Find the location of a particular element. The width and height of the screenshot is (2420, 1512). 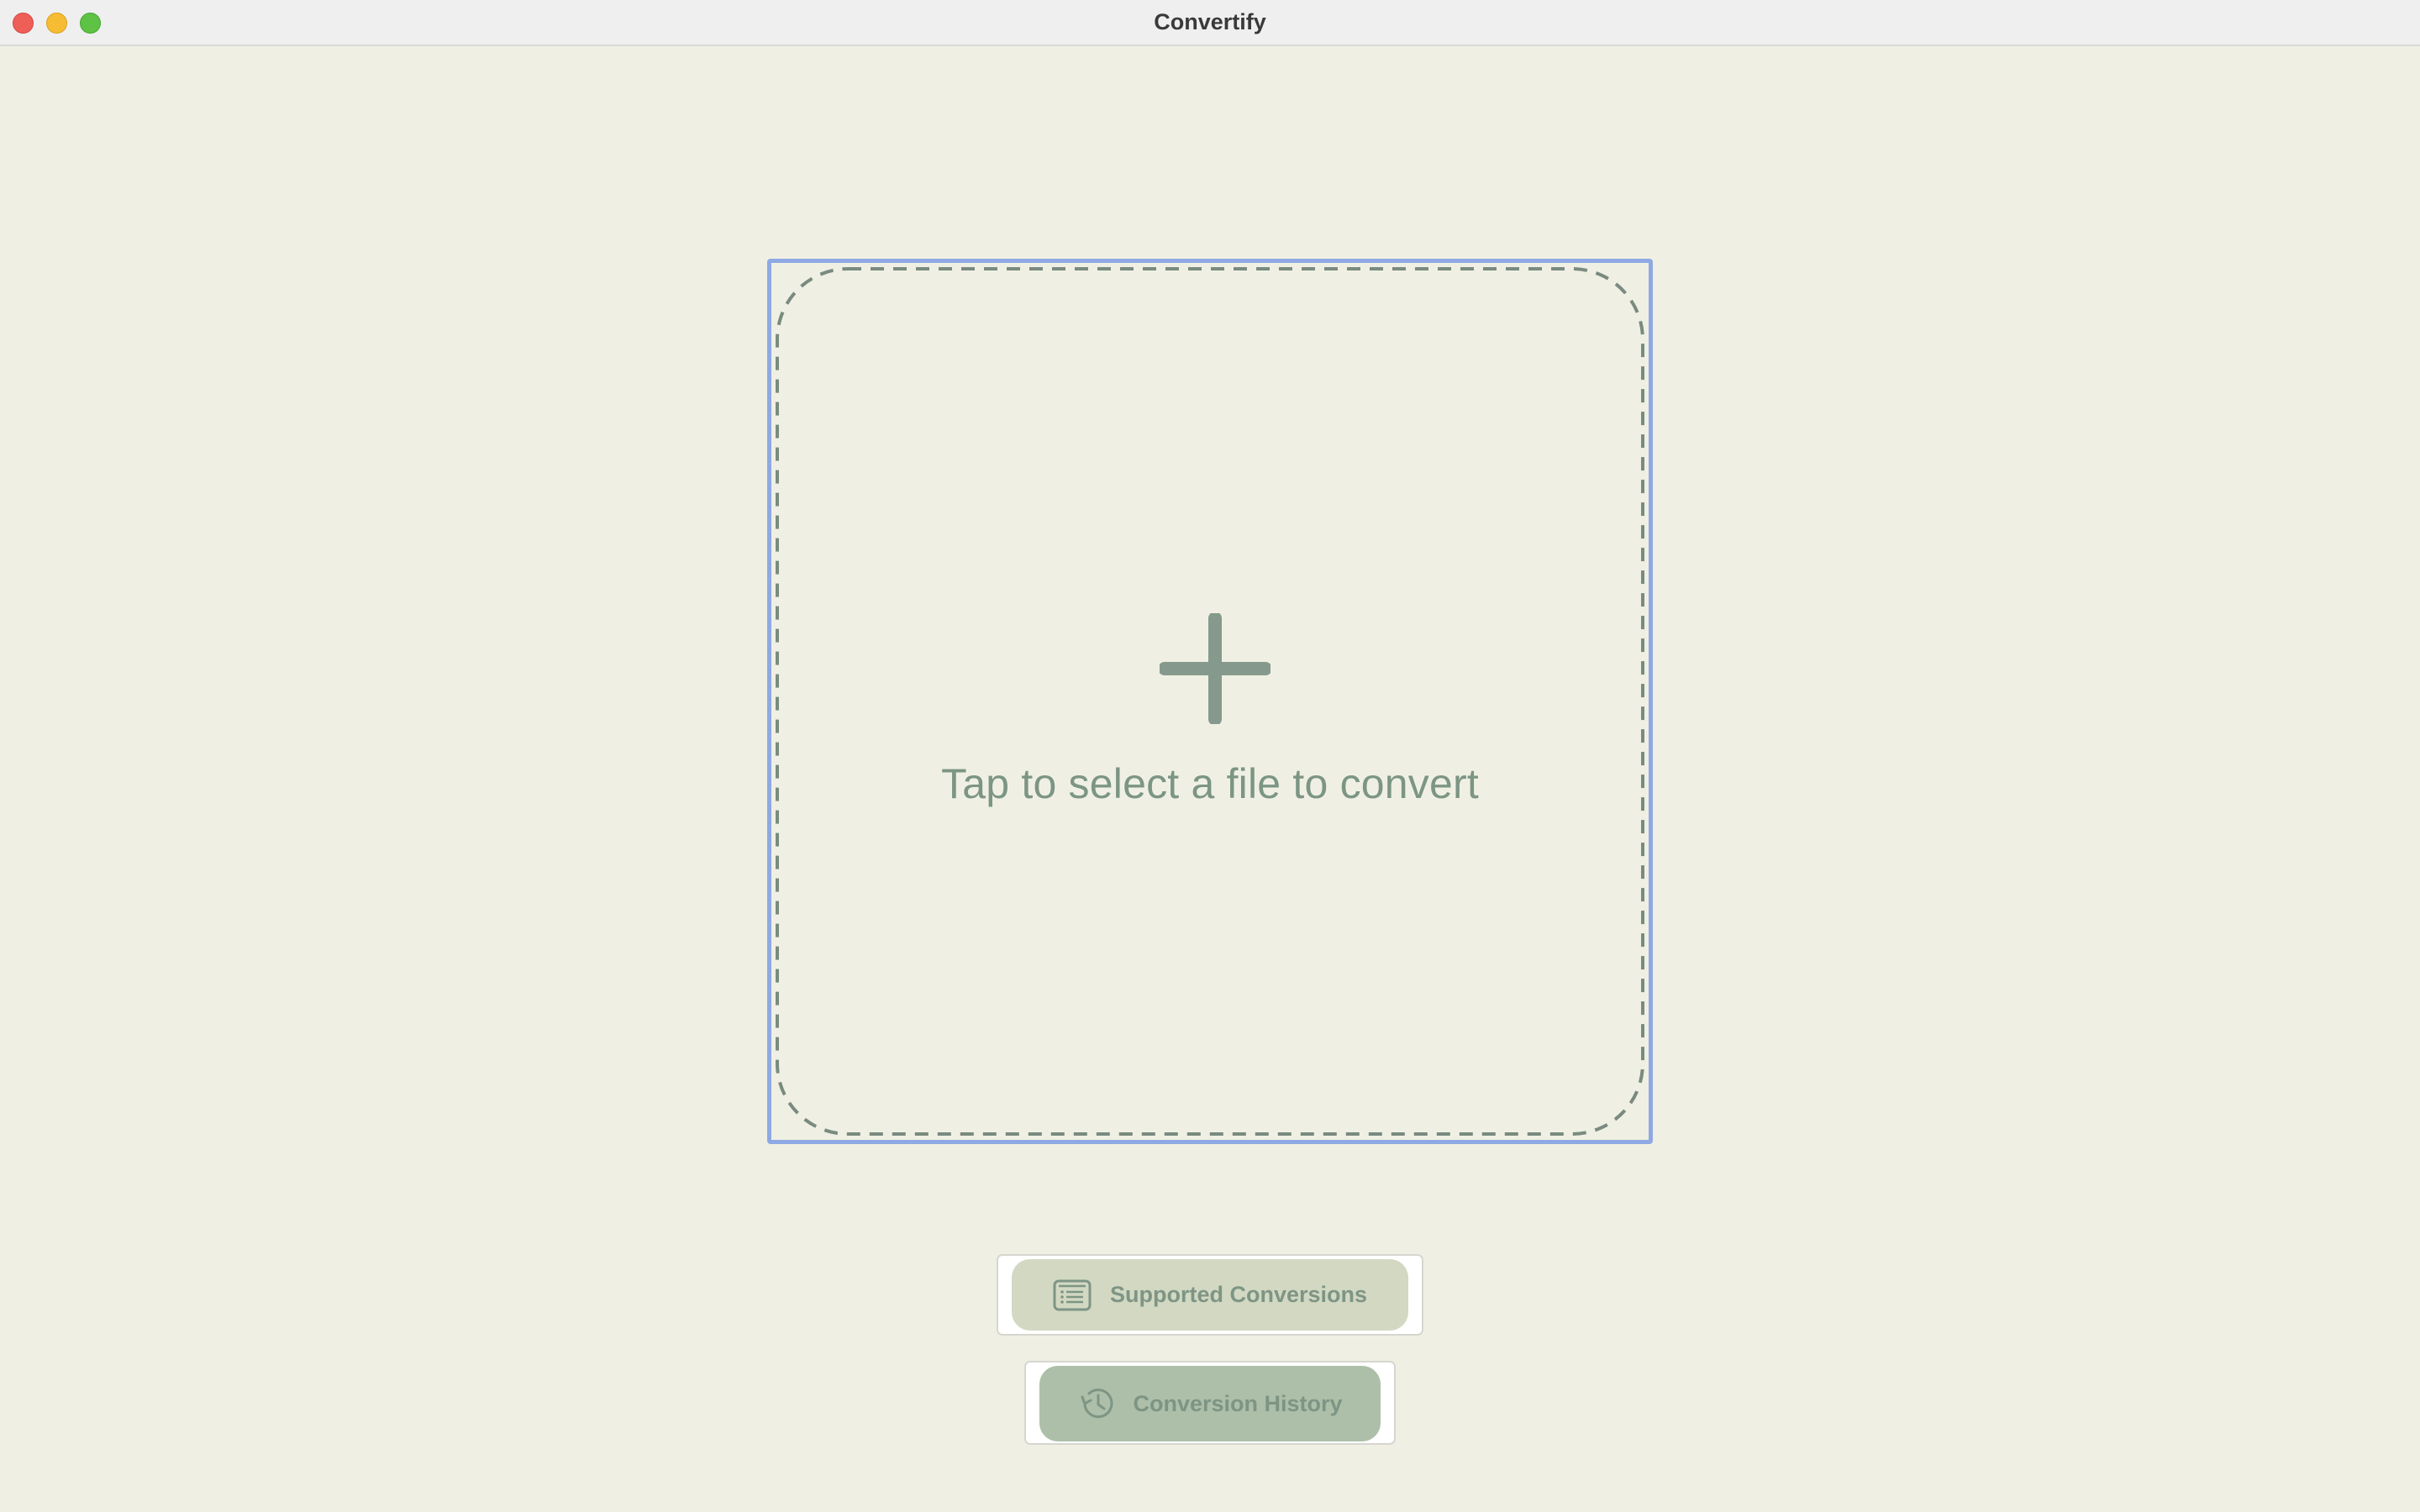

supported-conversions-button: Supported Conversions is located at coordinates (1210, 1295).